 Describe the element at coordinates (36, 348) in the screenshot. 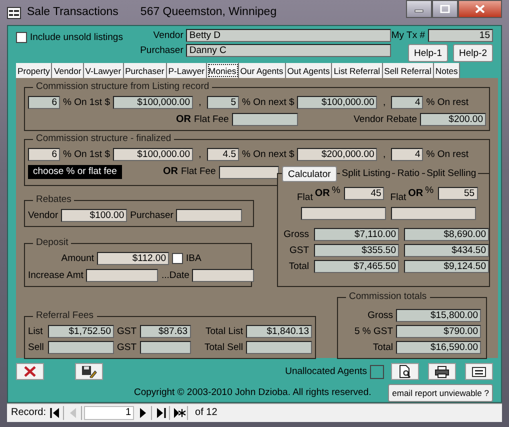

I see `field-label: Sell` at that location.